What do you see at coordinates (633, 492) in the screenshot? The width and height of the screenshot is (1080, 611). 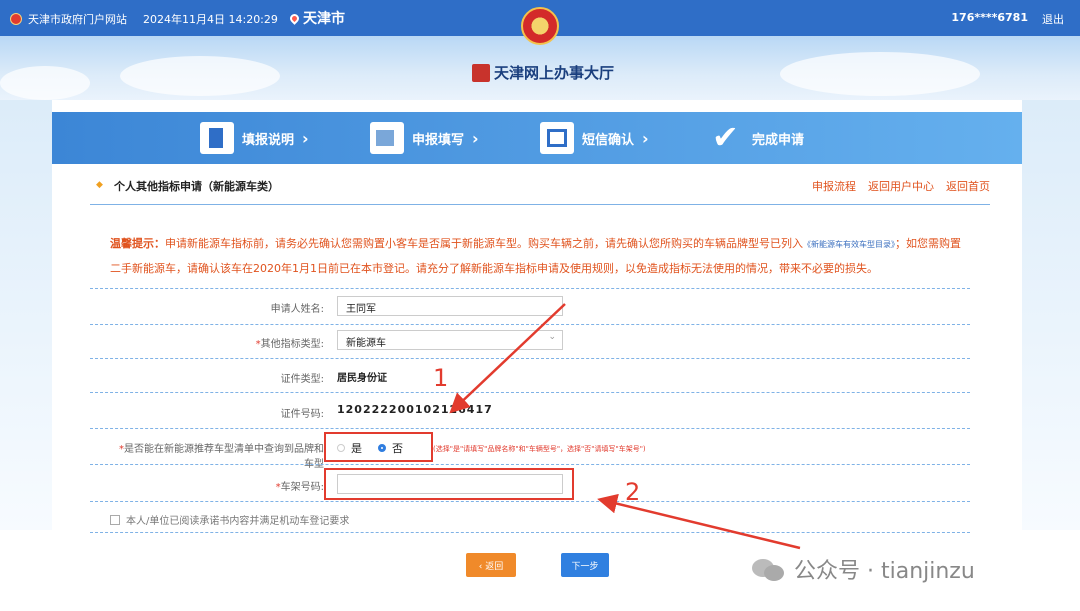 I see `annotation-number-2: 2` at bounding box center [633, 492].